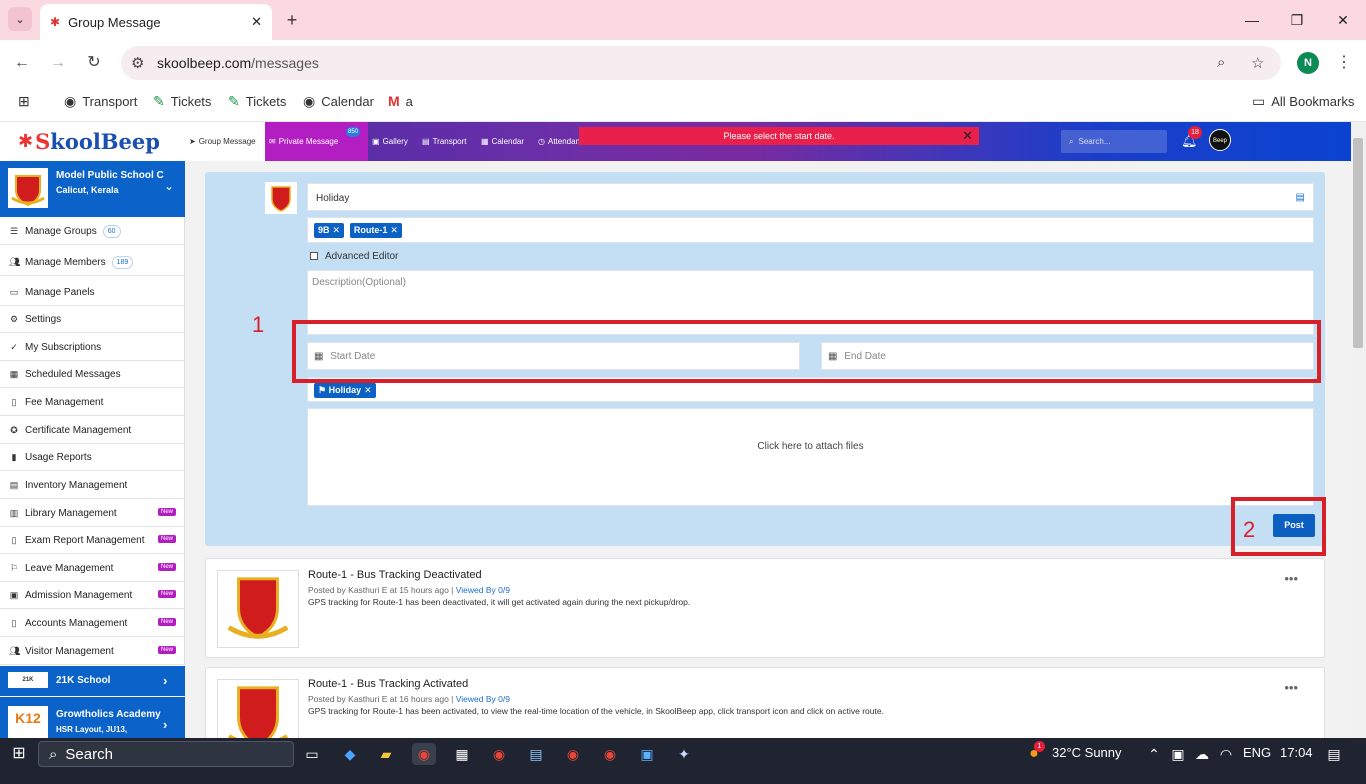 This screenshot has height=784, width=1366. I want to click on minimize-button: —, so click(1252, 20).